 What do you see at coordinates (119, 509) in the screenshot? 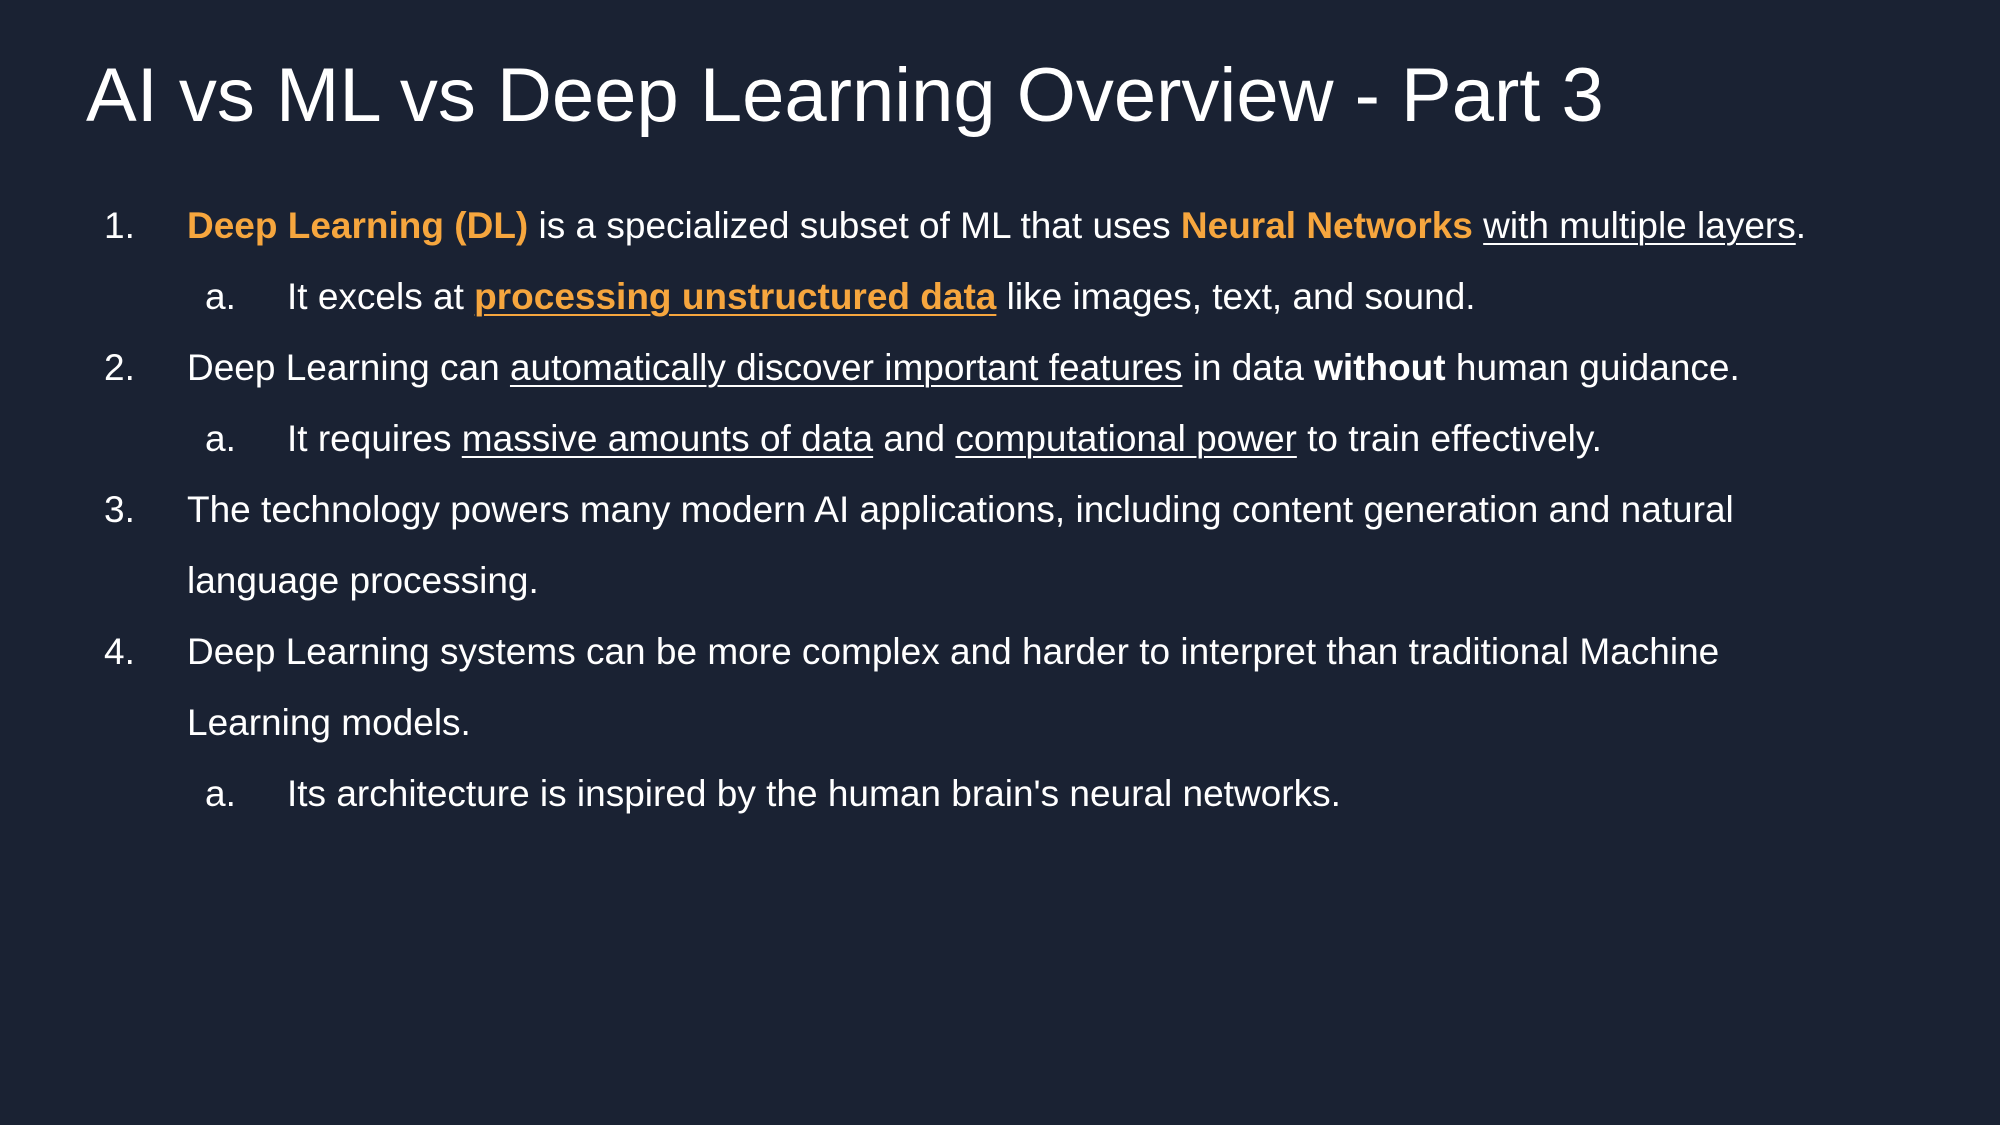
I see `list-marker: 3.` at bounding box center [119, 509].